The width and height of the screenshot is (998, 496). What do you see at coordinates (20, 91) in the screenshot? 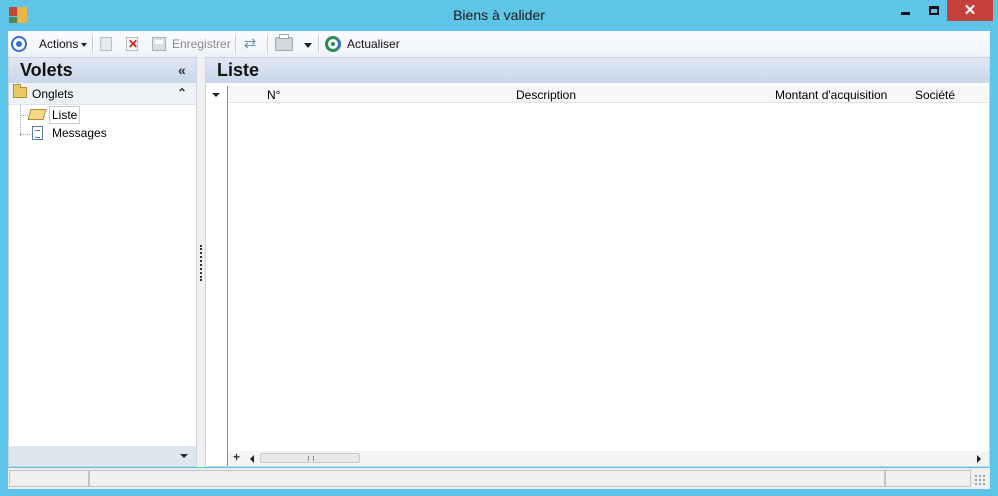
I see `folder-icon` at bounding box center [20, 91].